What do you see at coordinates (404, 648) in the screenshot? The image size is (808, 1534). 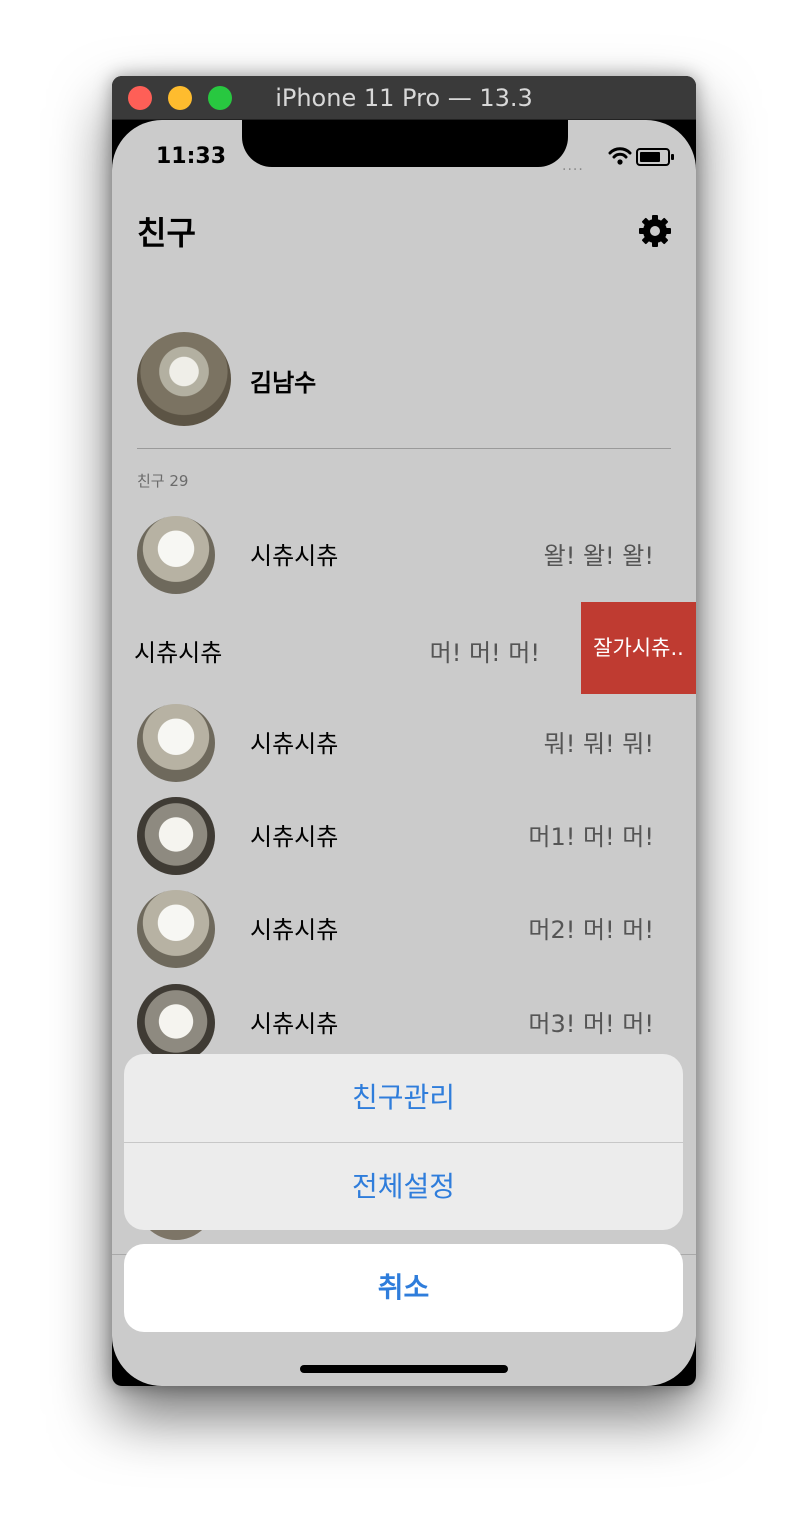 I see `friend-row-swiped: 시츄시츄 머! 머! 머! 잘가시츄..` at bounding box center [404, 648].